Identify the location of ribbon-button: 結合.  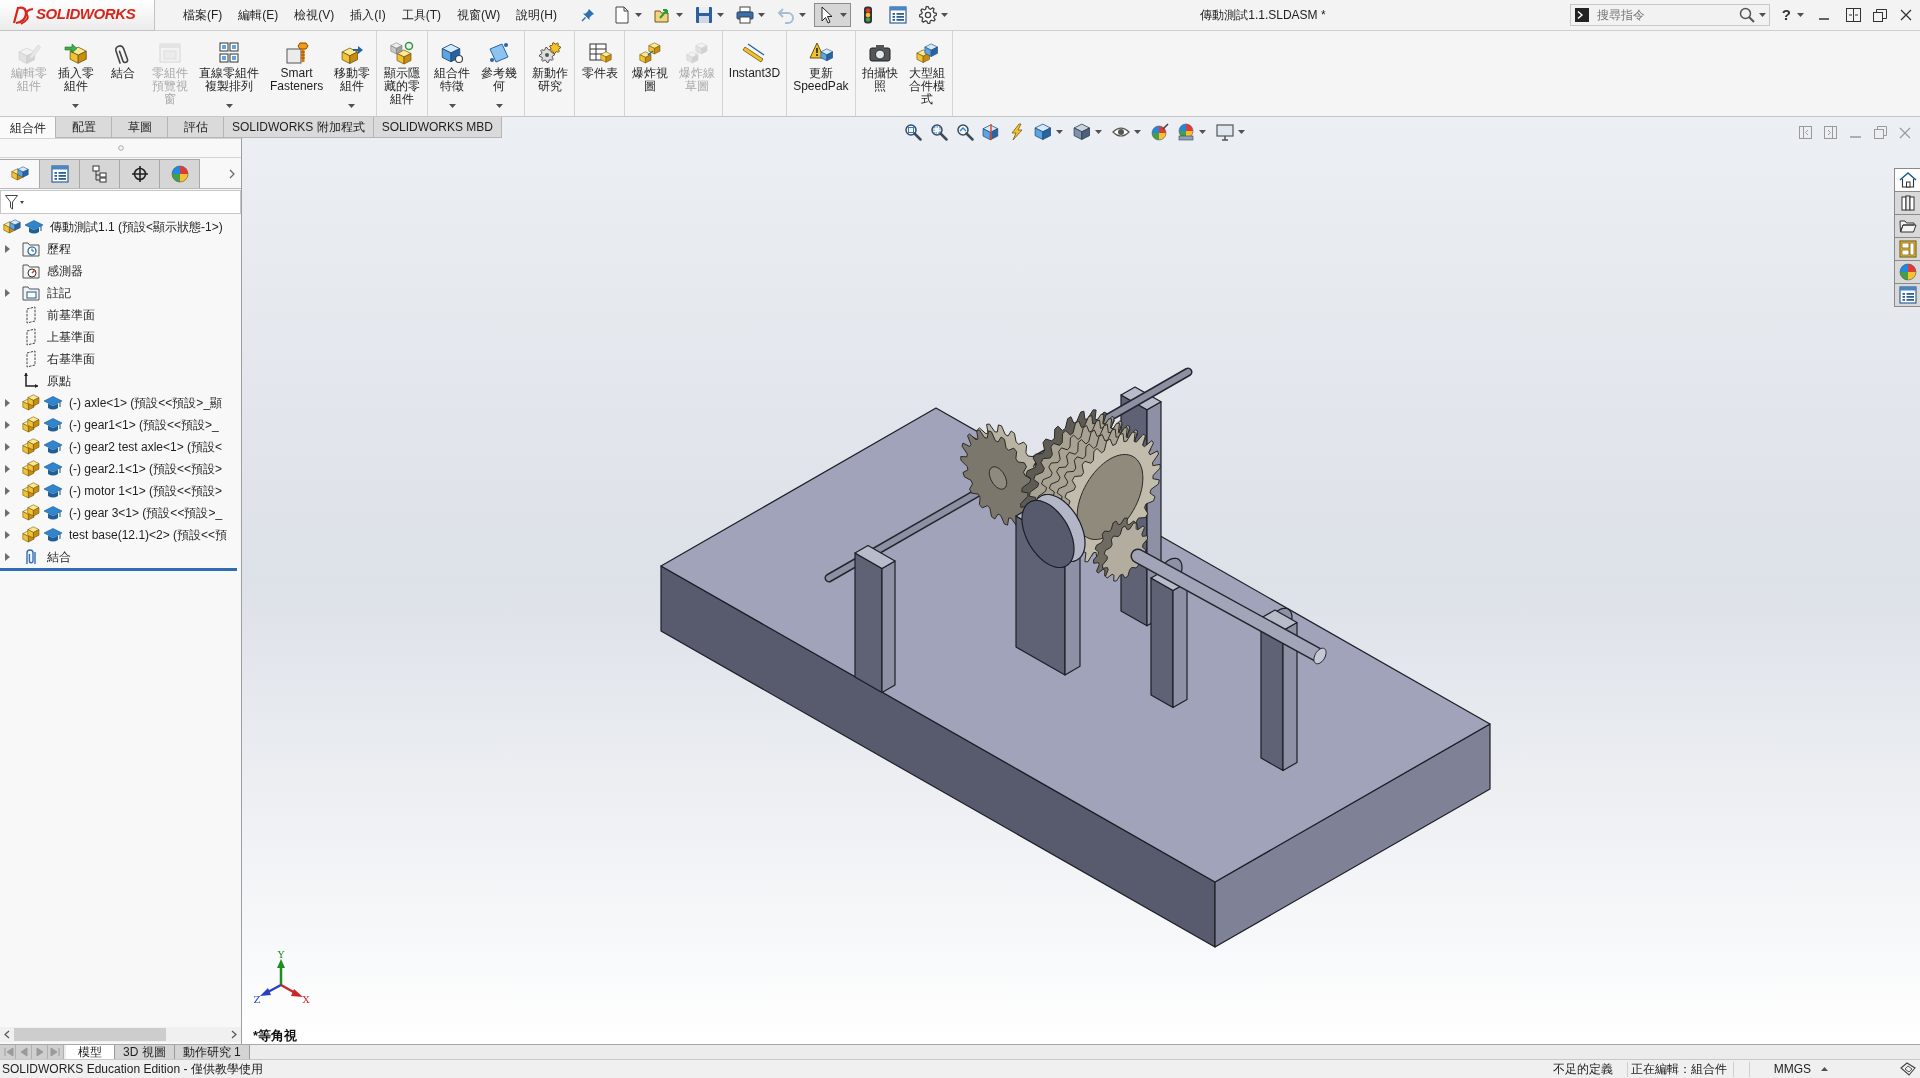
(123, 73).